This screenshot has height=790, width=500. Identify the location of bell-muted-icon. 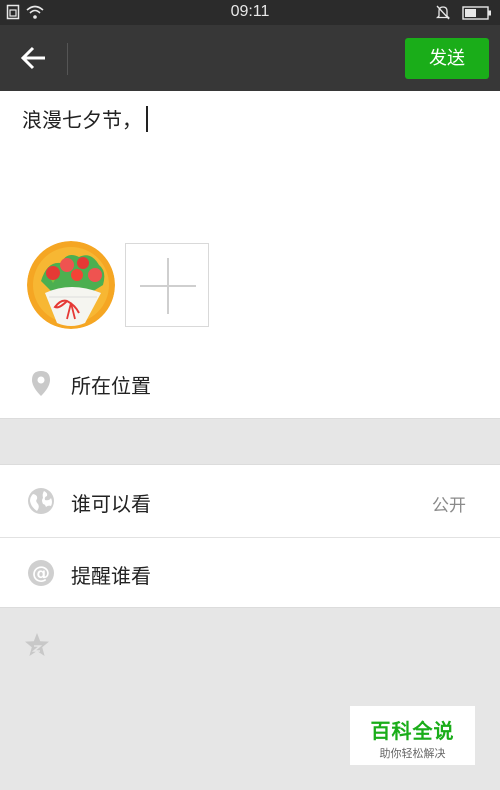
(443, 12).